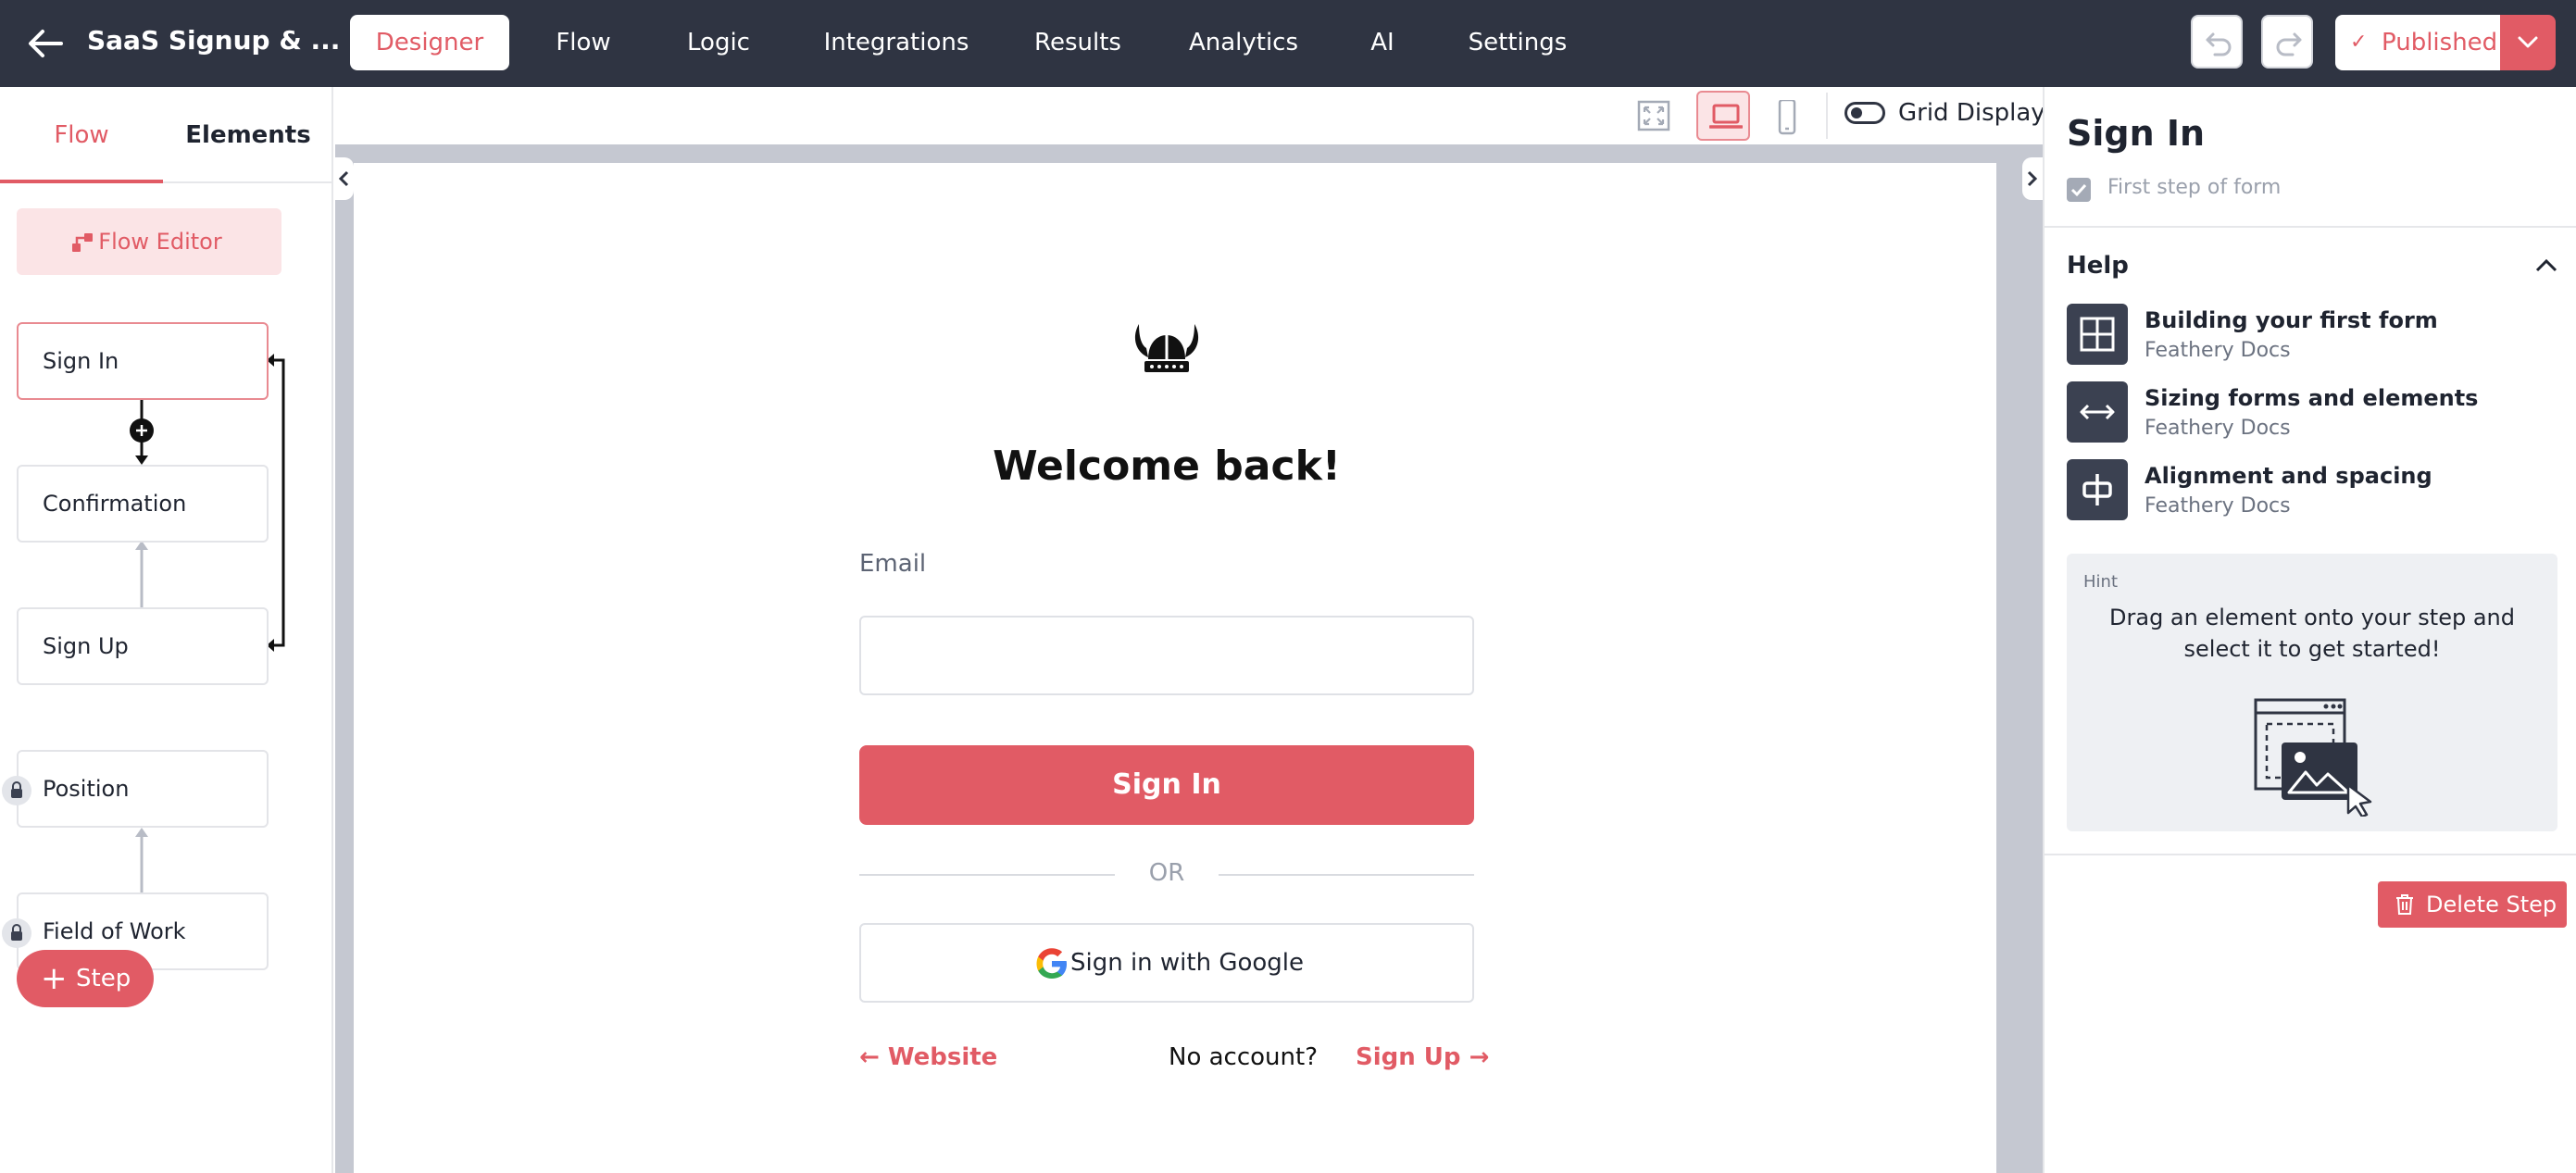  Describe the element at coordinates (2291, 320) in the screenshot. I see `help-link-building-form: Building your first form` at that location.